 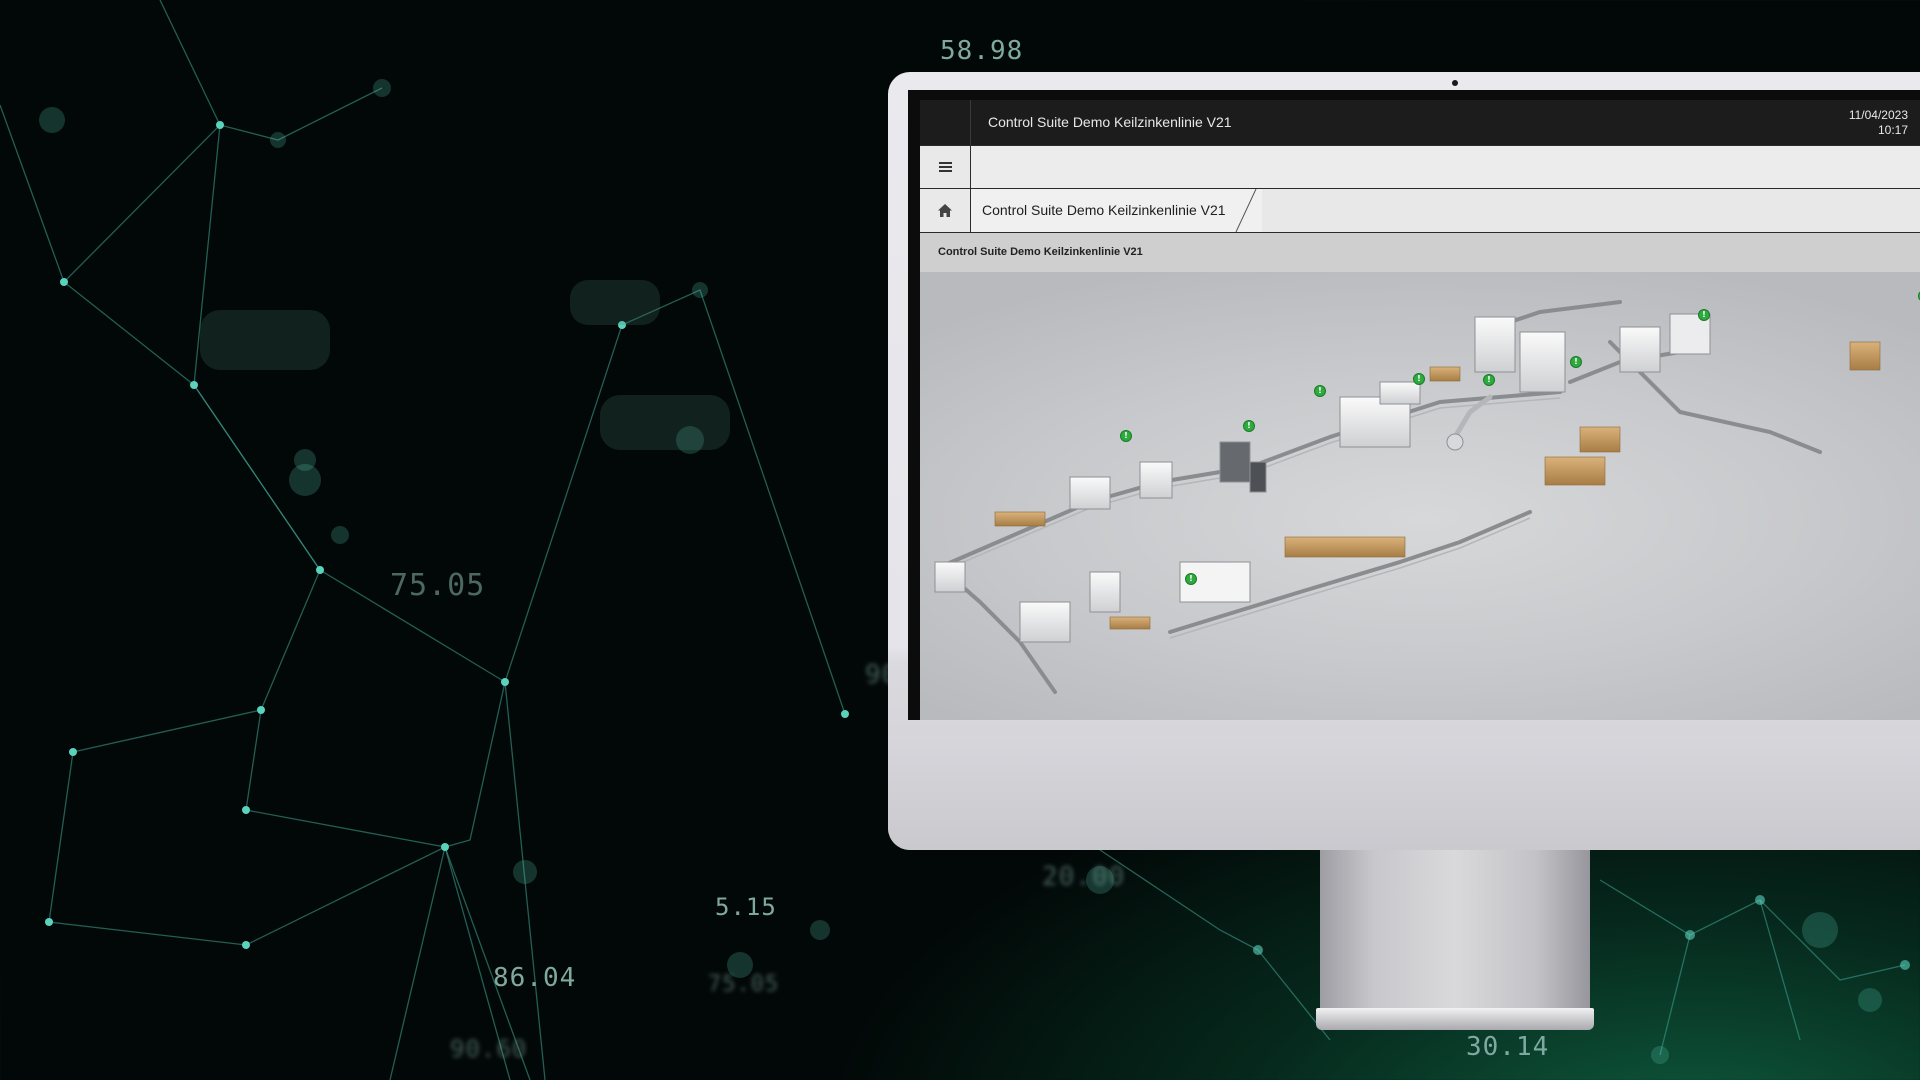 What do you see at coordinates (746, 907) in the screenshot?
I see `background-number: 5.15` at bounding box center [746, 907].